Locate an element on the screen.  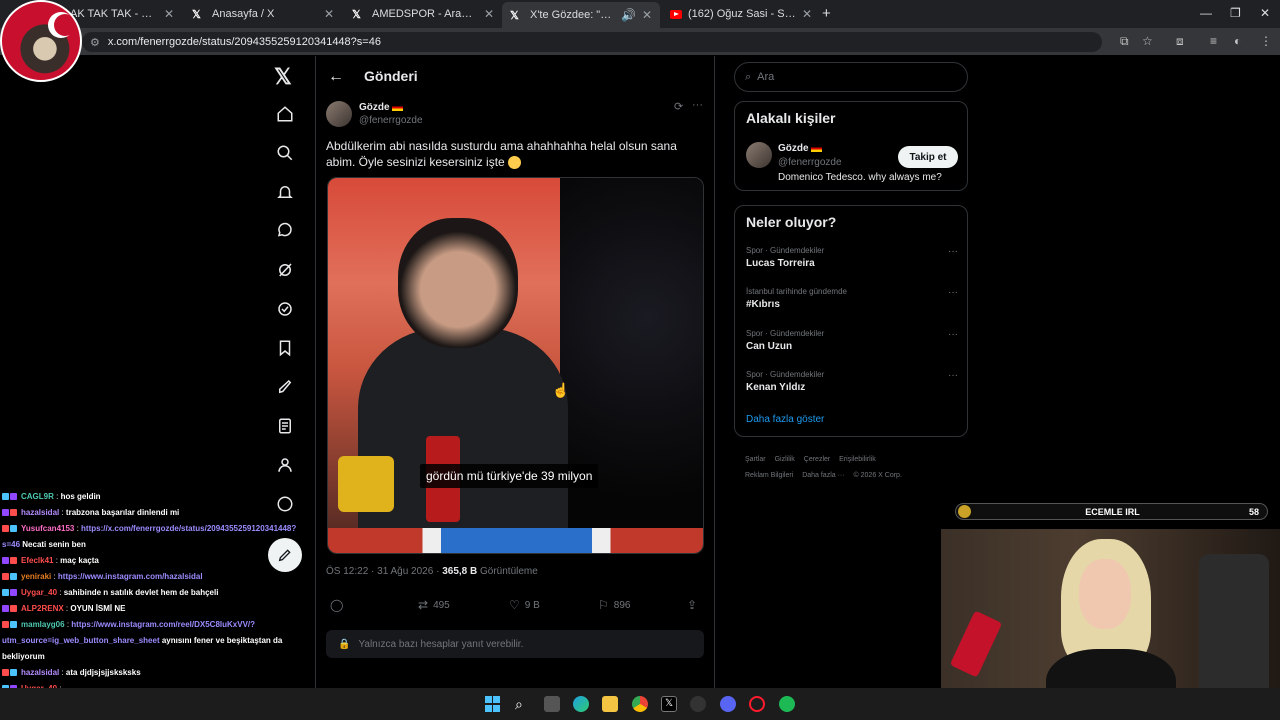
chat-link: https://www.instagram.com/hazalsidal is located at coordinates (130, 576).